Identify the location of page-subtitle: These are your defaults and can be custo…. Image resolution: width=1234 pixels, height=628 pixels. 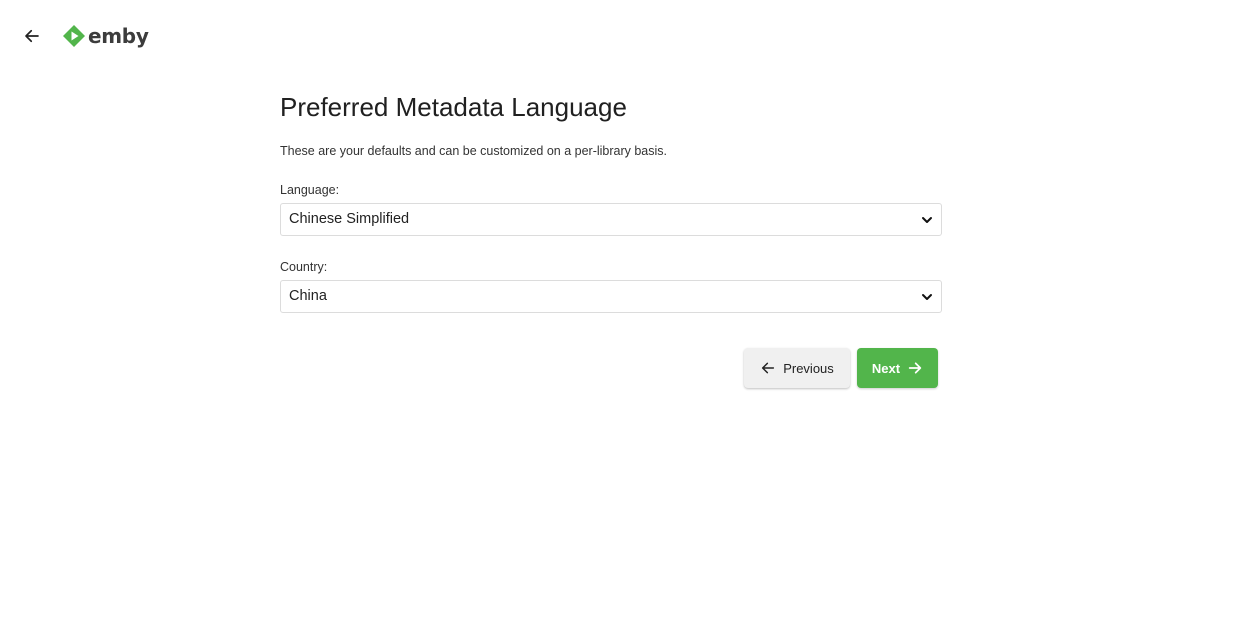
(474, 151).